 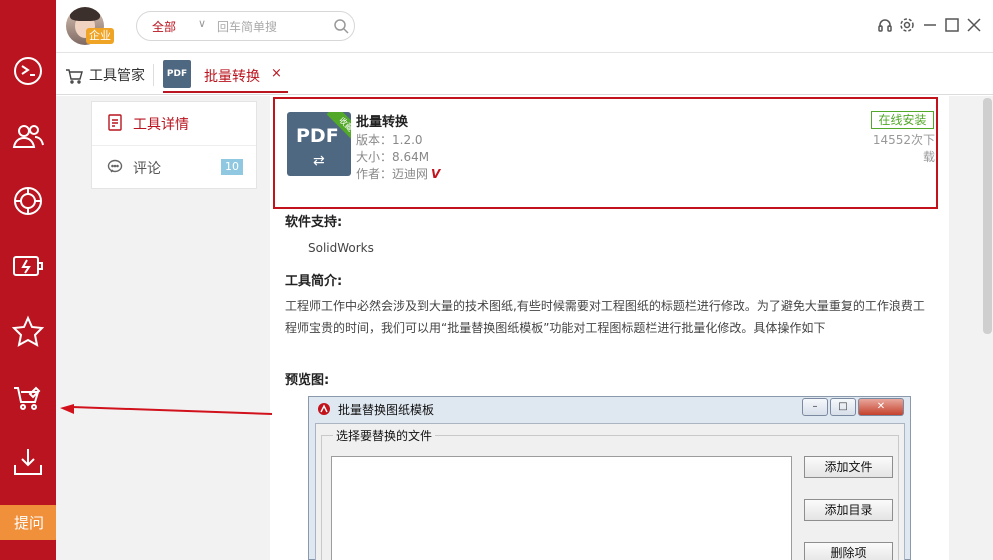 I want to click on search-category: 全部, so click(x=164, y=26).